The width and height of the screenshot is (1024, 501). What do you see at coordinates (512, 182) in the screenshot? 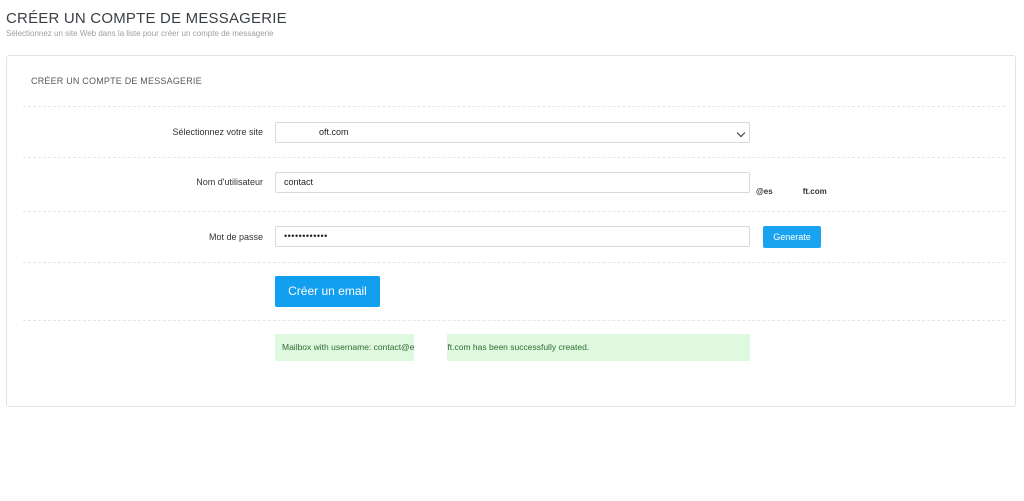
I see `username-input: contact` at bounding box center [512, 182].